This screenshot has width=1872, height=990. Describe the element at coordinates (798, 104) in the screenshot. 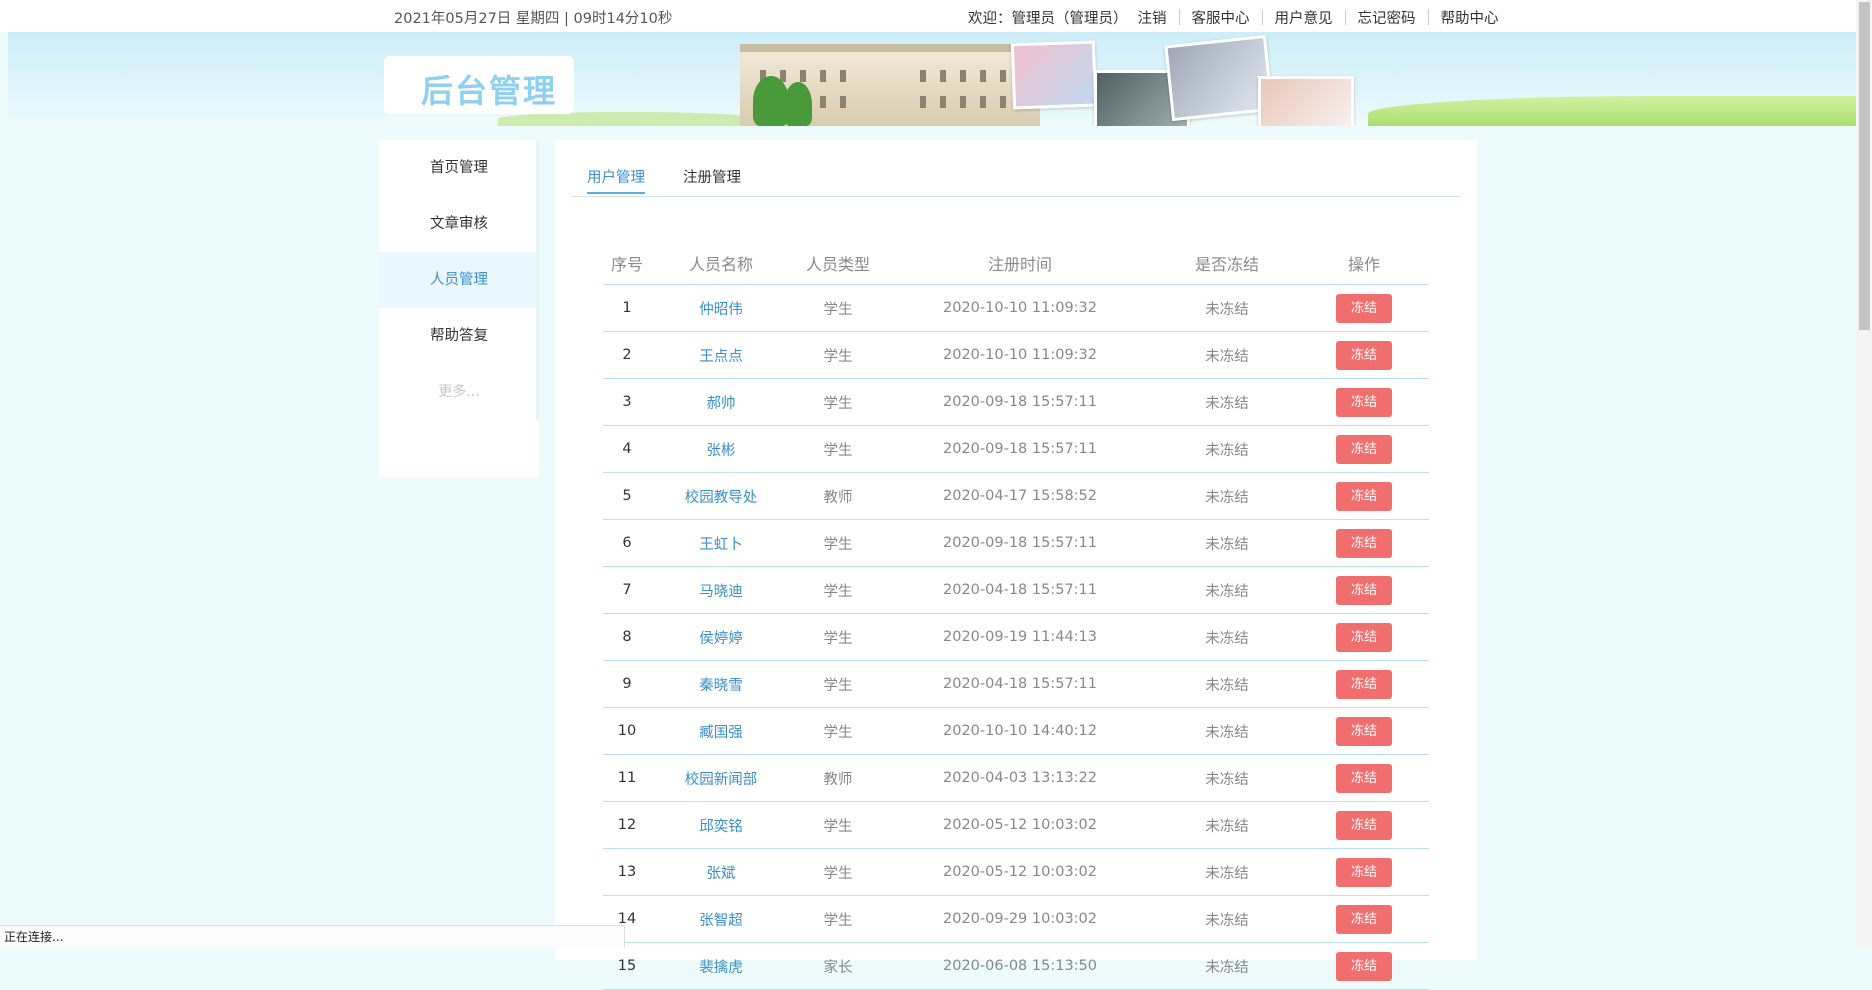

I see `tree-icon` at that location.